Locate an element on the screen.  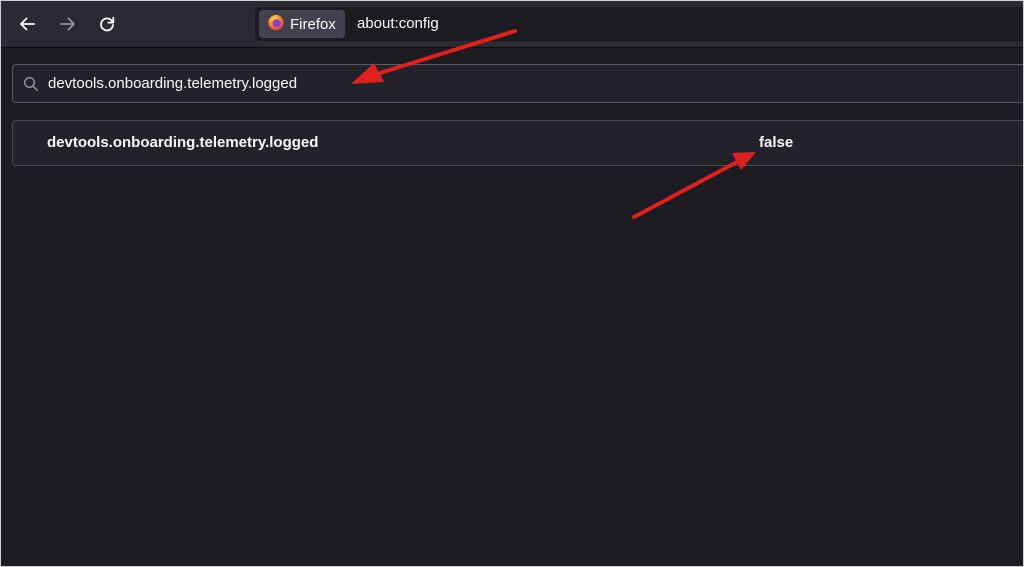
firefox-logo-icon is located at coordinates (276, 24).